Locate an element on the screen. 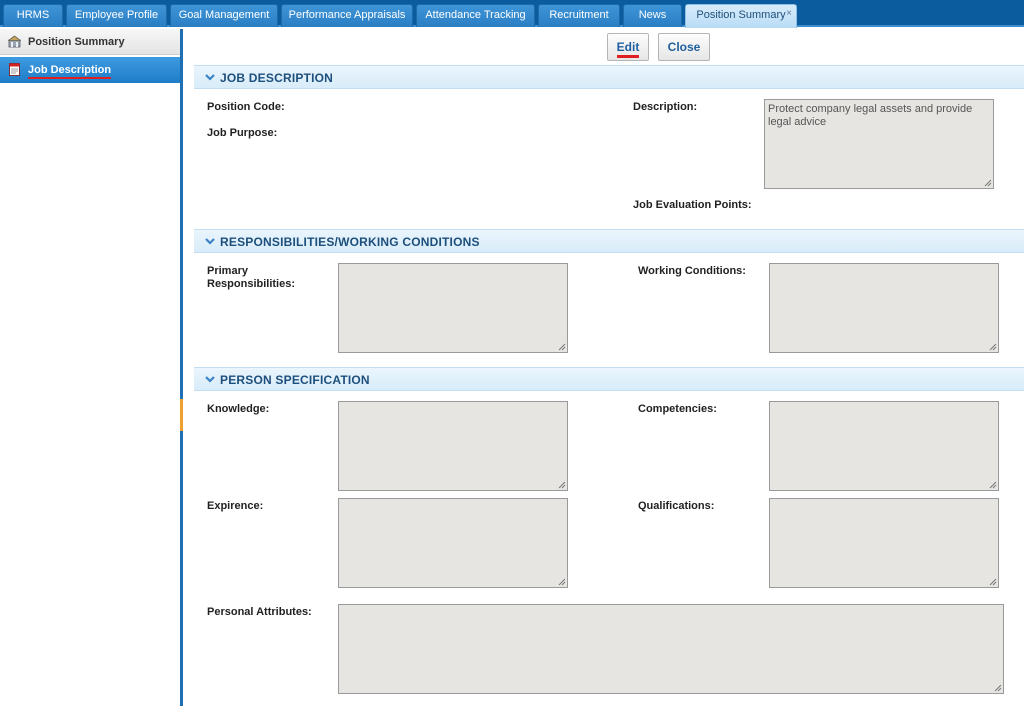  tab-attendance-tracking: Attendance Tracking is located at coordinates (475, 15).